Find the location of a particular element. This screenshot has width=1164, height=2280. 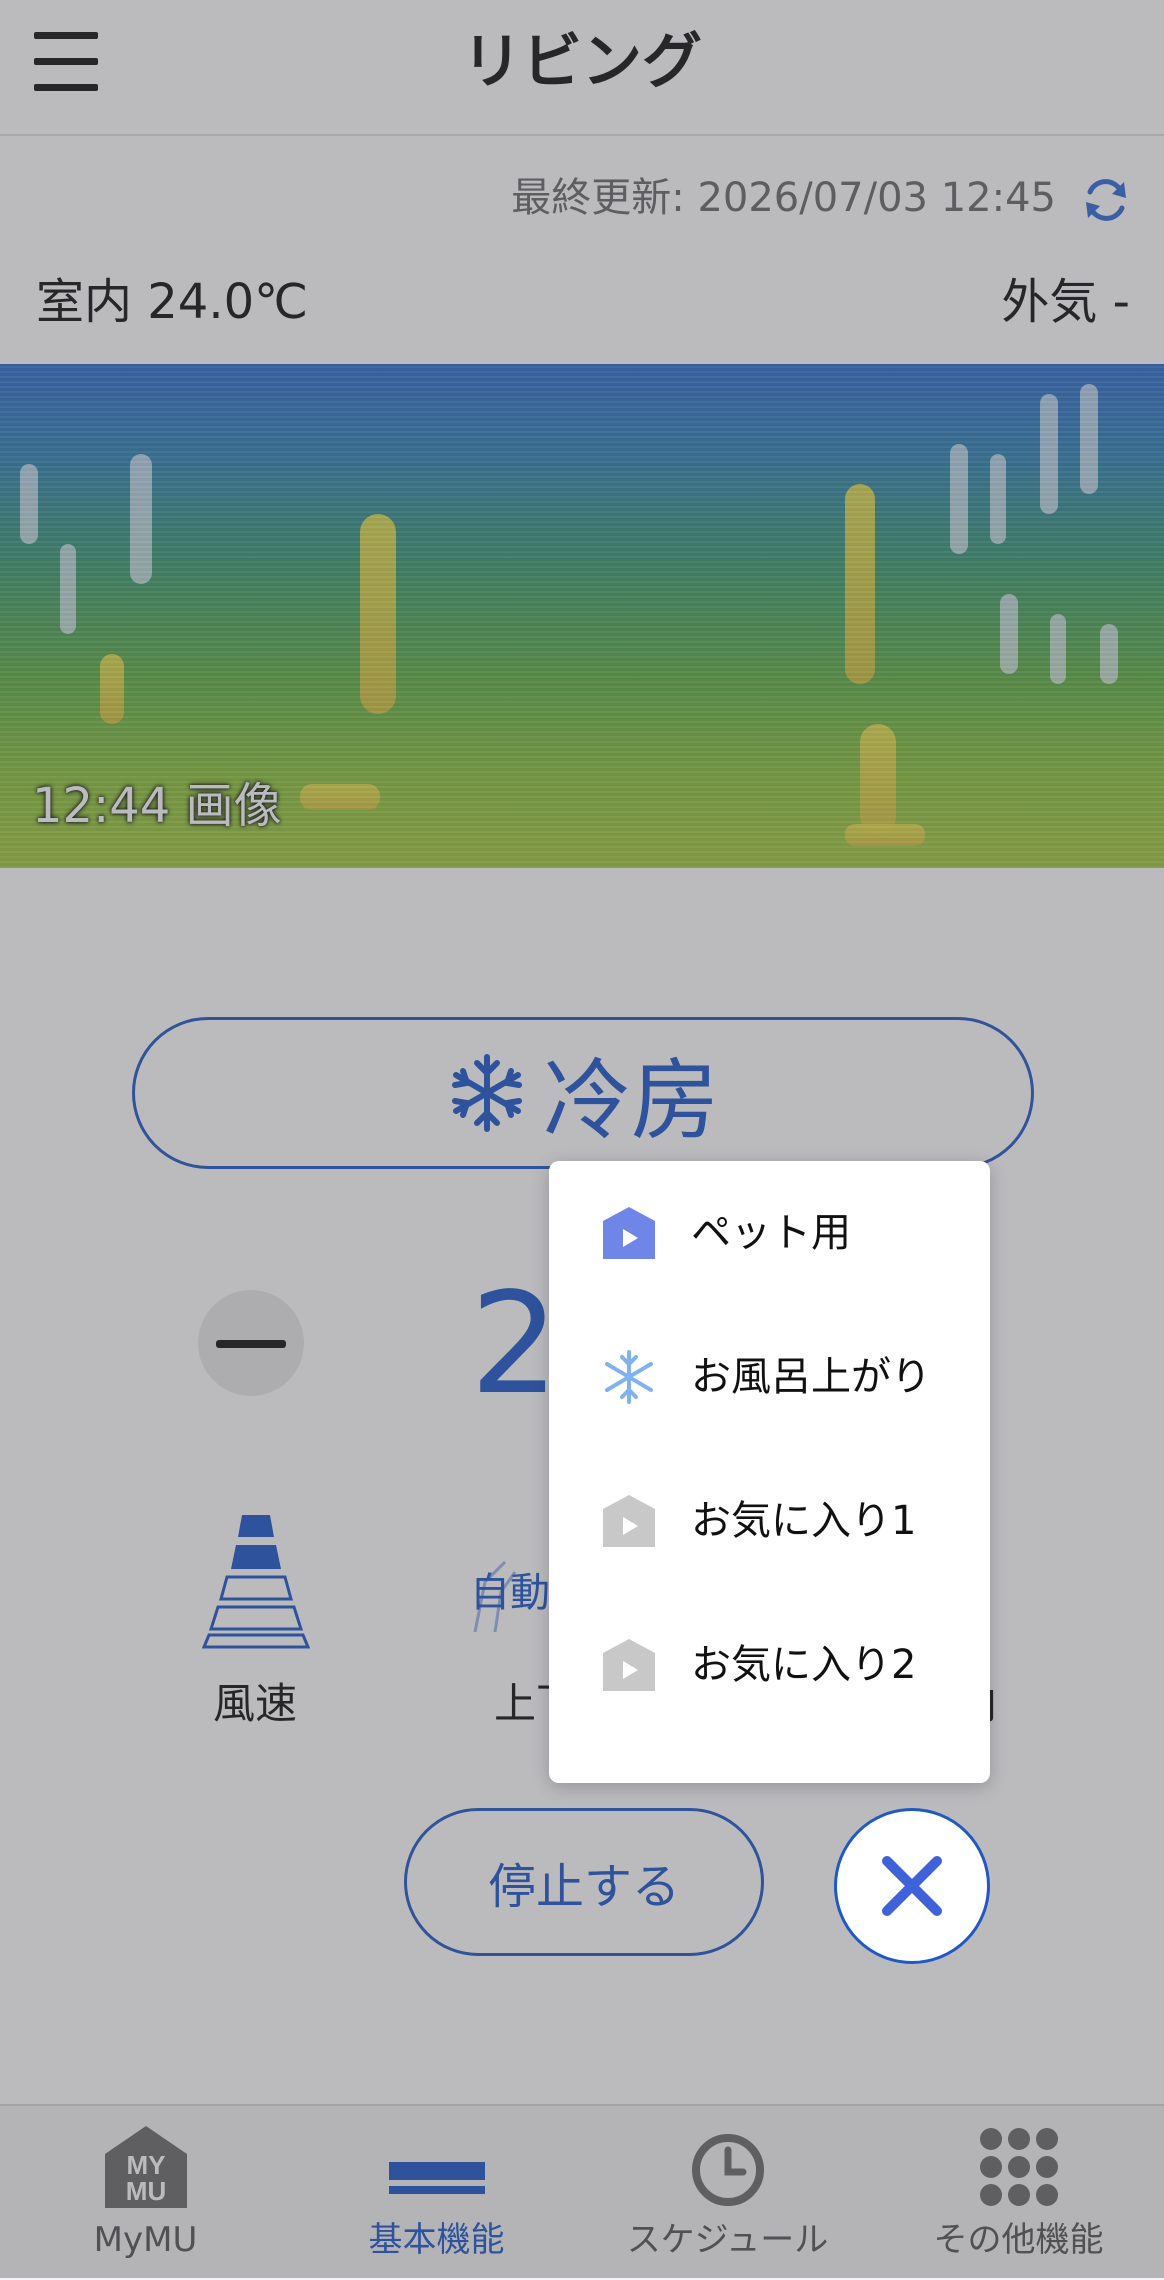

preset-item-label: お気に入り1 is located at coordinates (804, 1521).